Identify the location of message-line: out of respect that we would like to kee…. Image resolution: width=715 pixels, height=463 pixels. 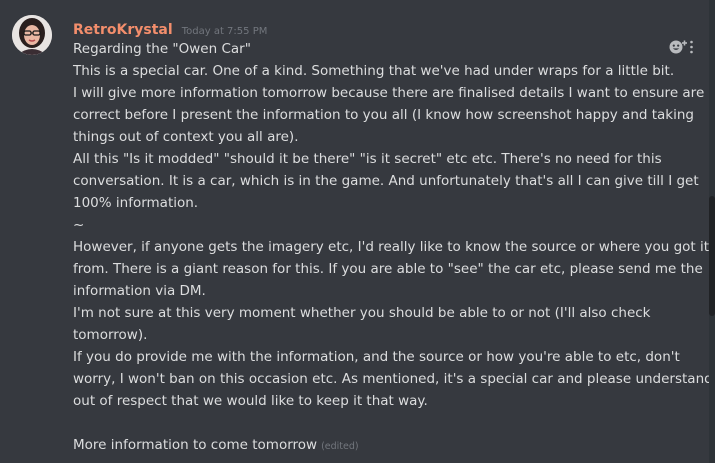
(250, 401).